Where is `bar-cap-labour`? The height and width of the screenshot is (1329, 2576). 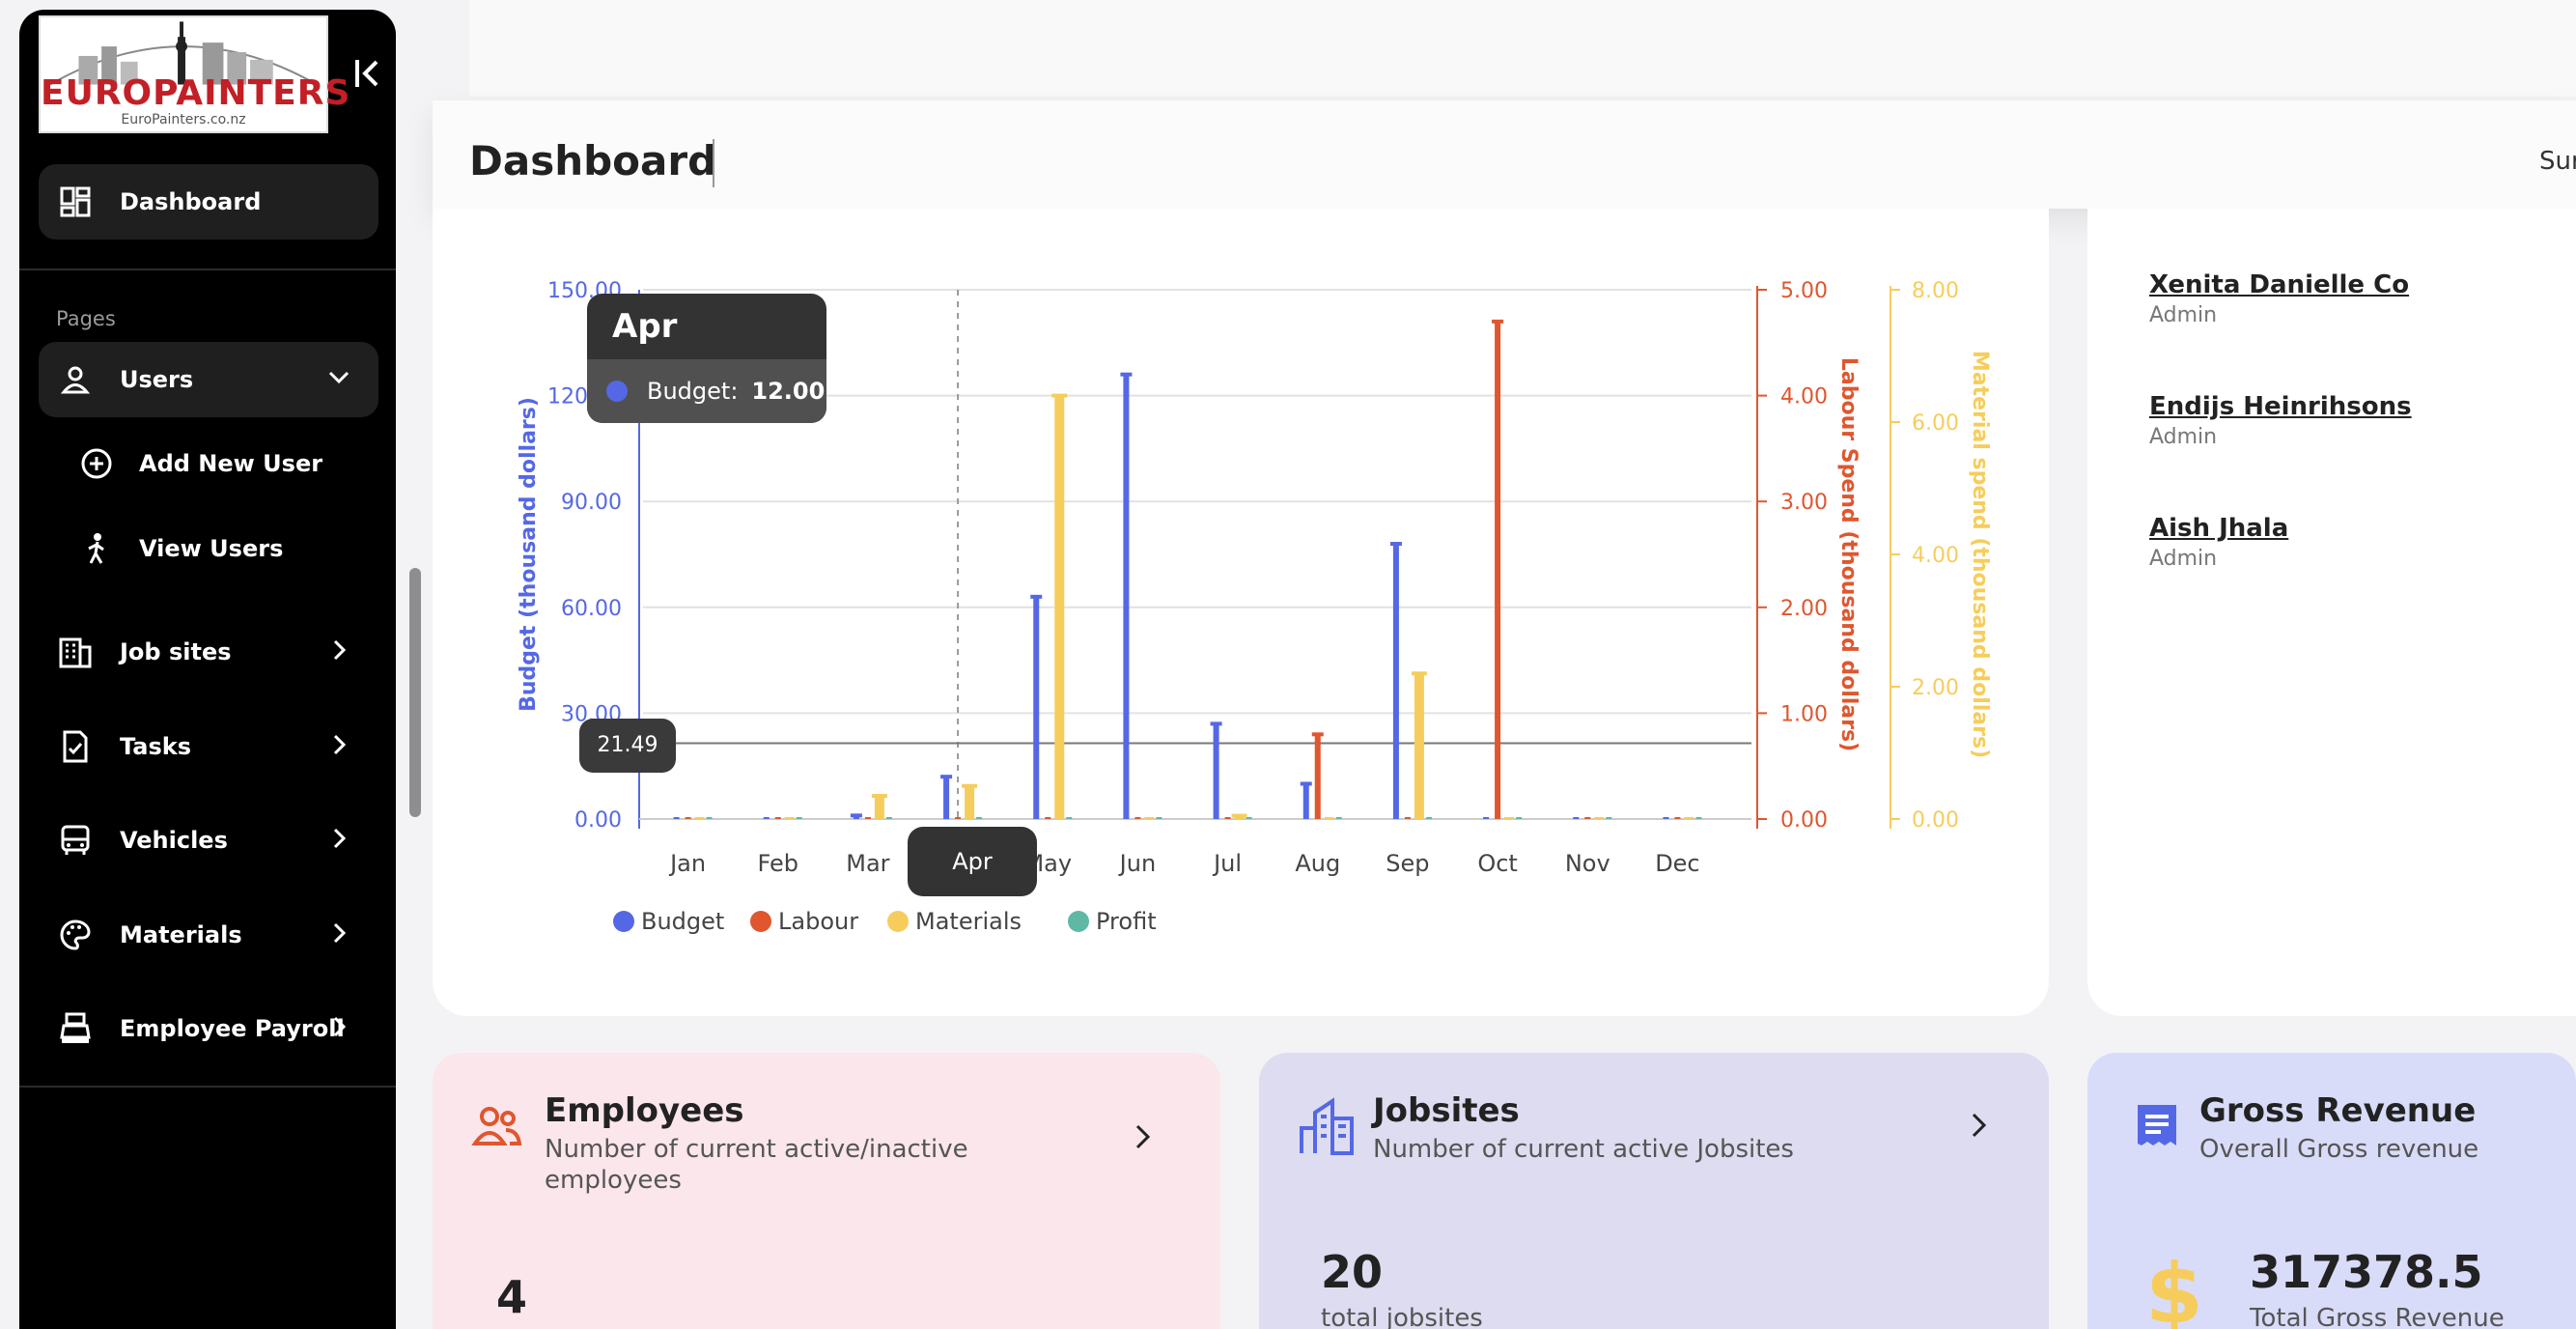 bar-cap-labour is located at coordinates (1498, 321).